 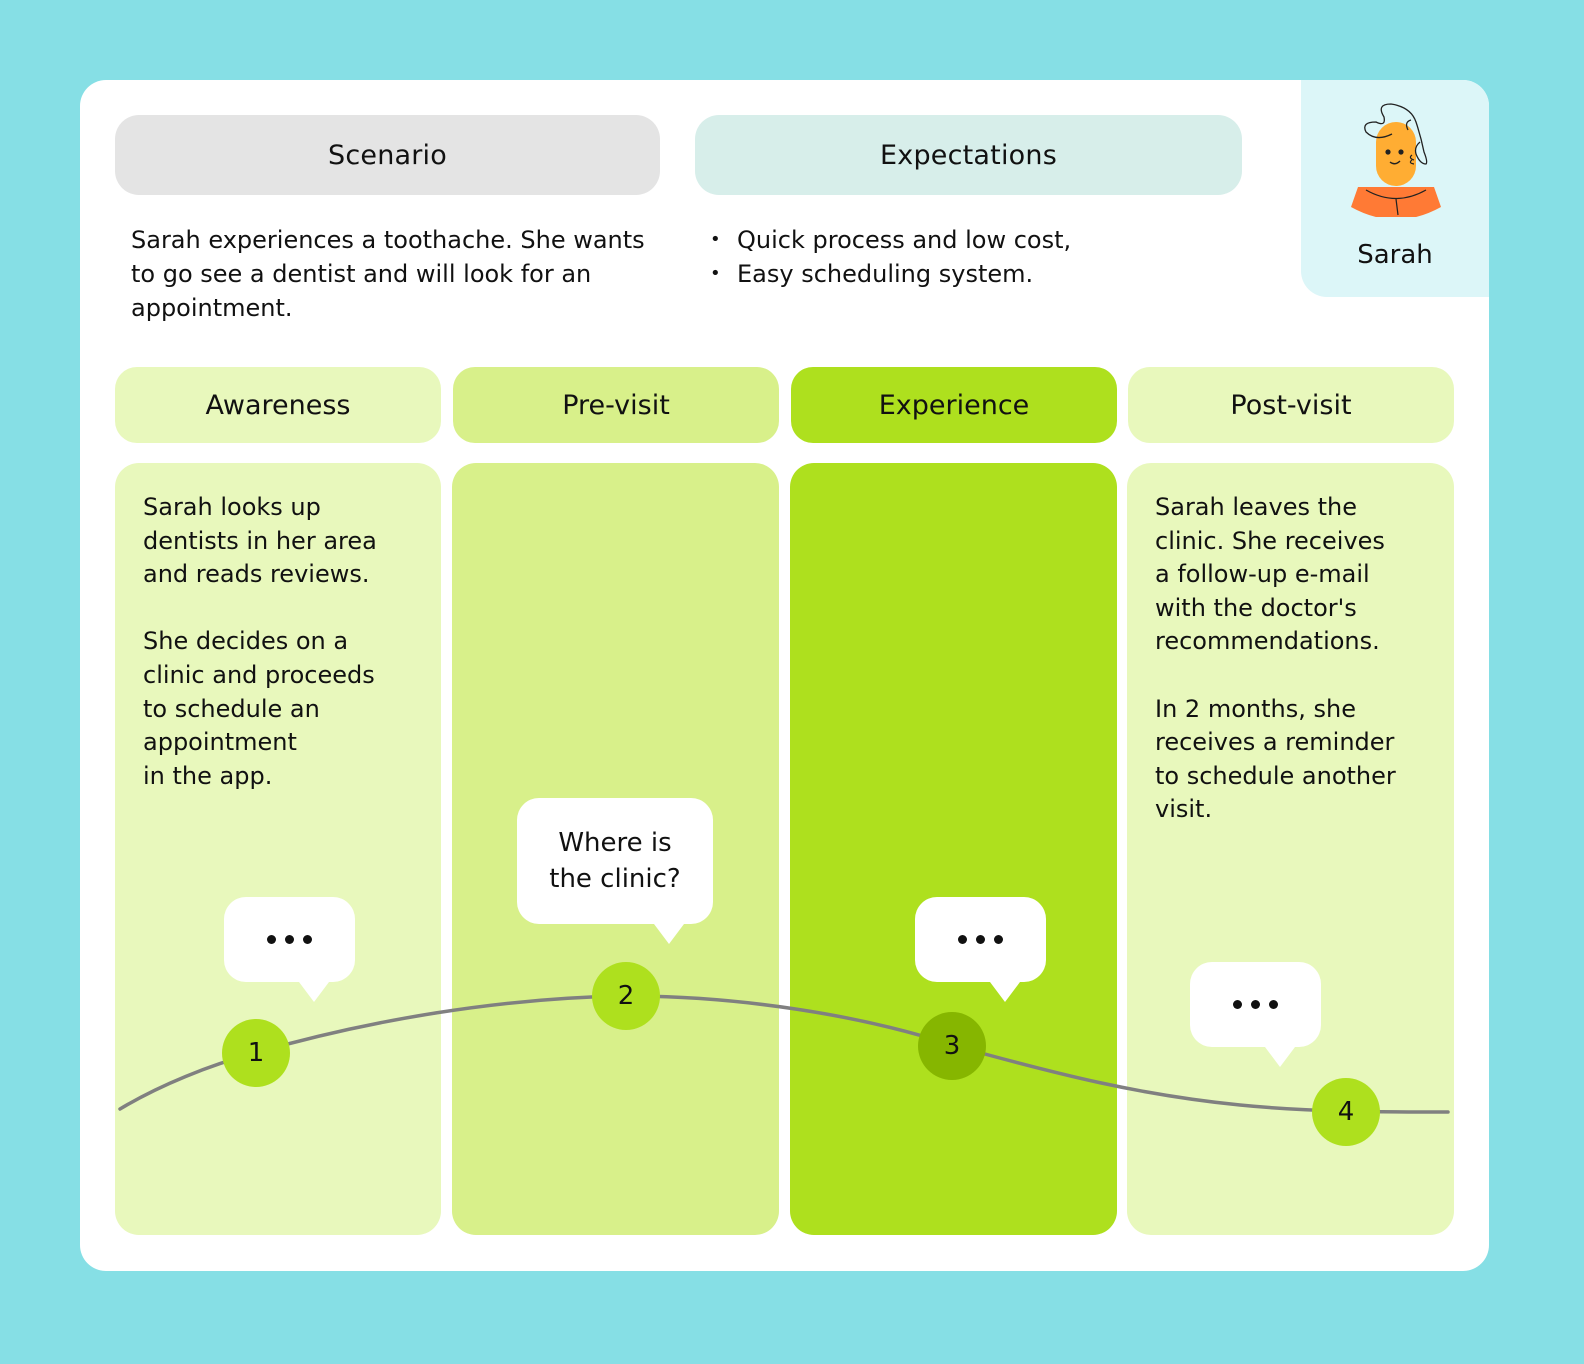 I want to click on thought-bubble-2: Where is the clinic?, so click(x=615, y=871).